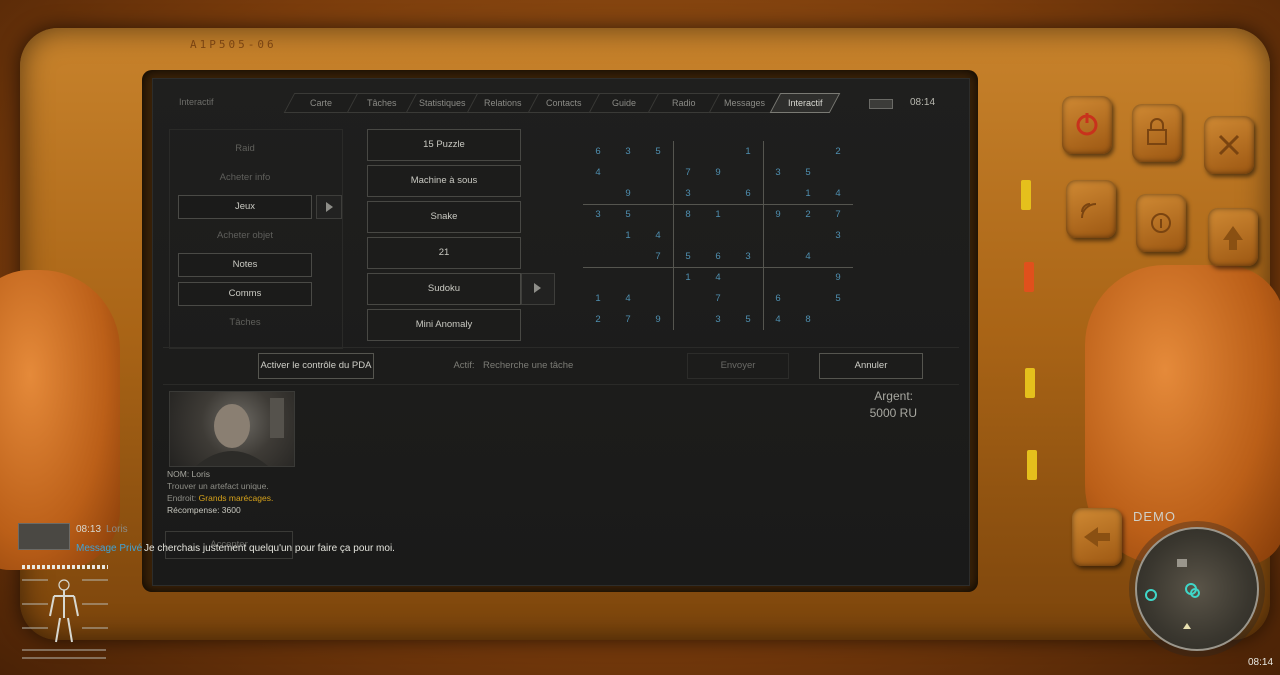  What do you see at coordinates (329, 207) in the screenshot?
I see `jeux-expand-button` at bounding box center [329, 207].